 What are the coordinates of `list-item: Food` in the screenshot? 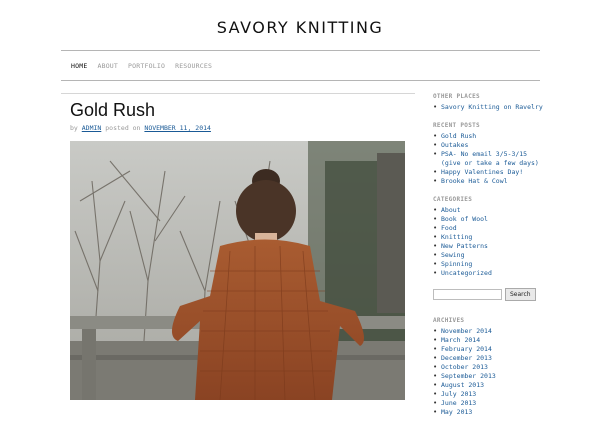 It's located at (488, 228).